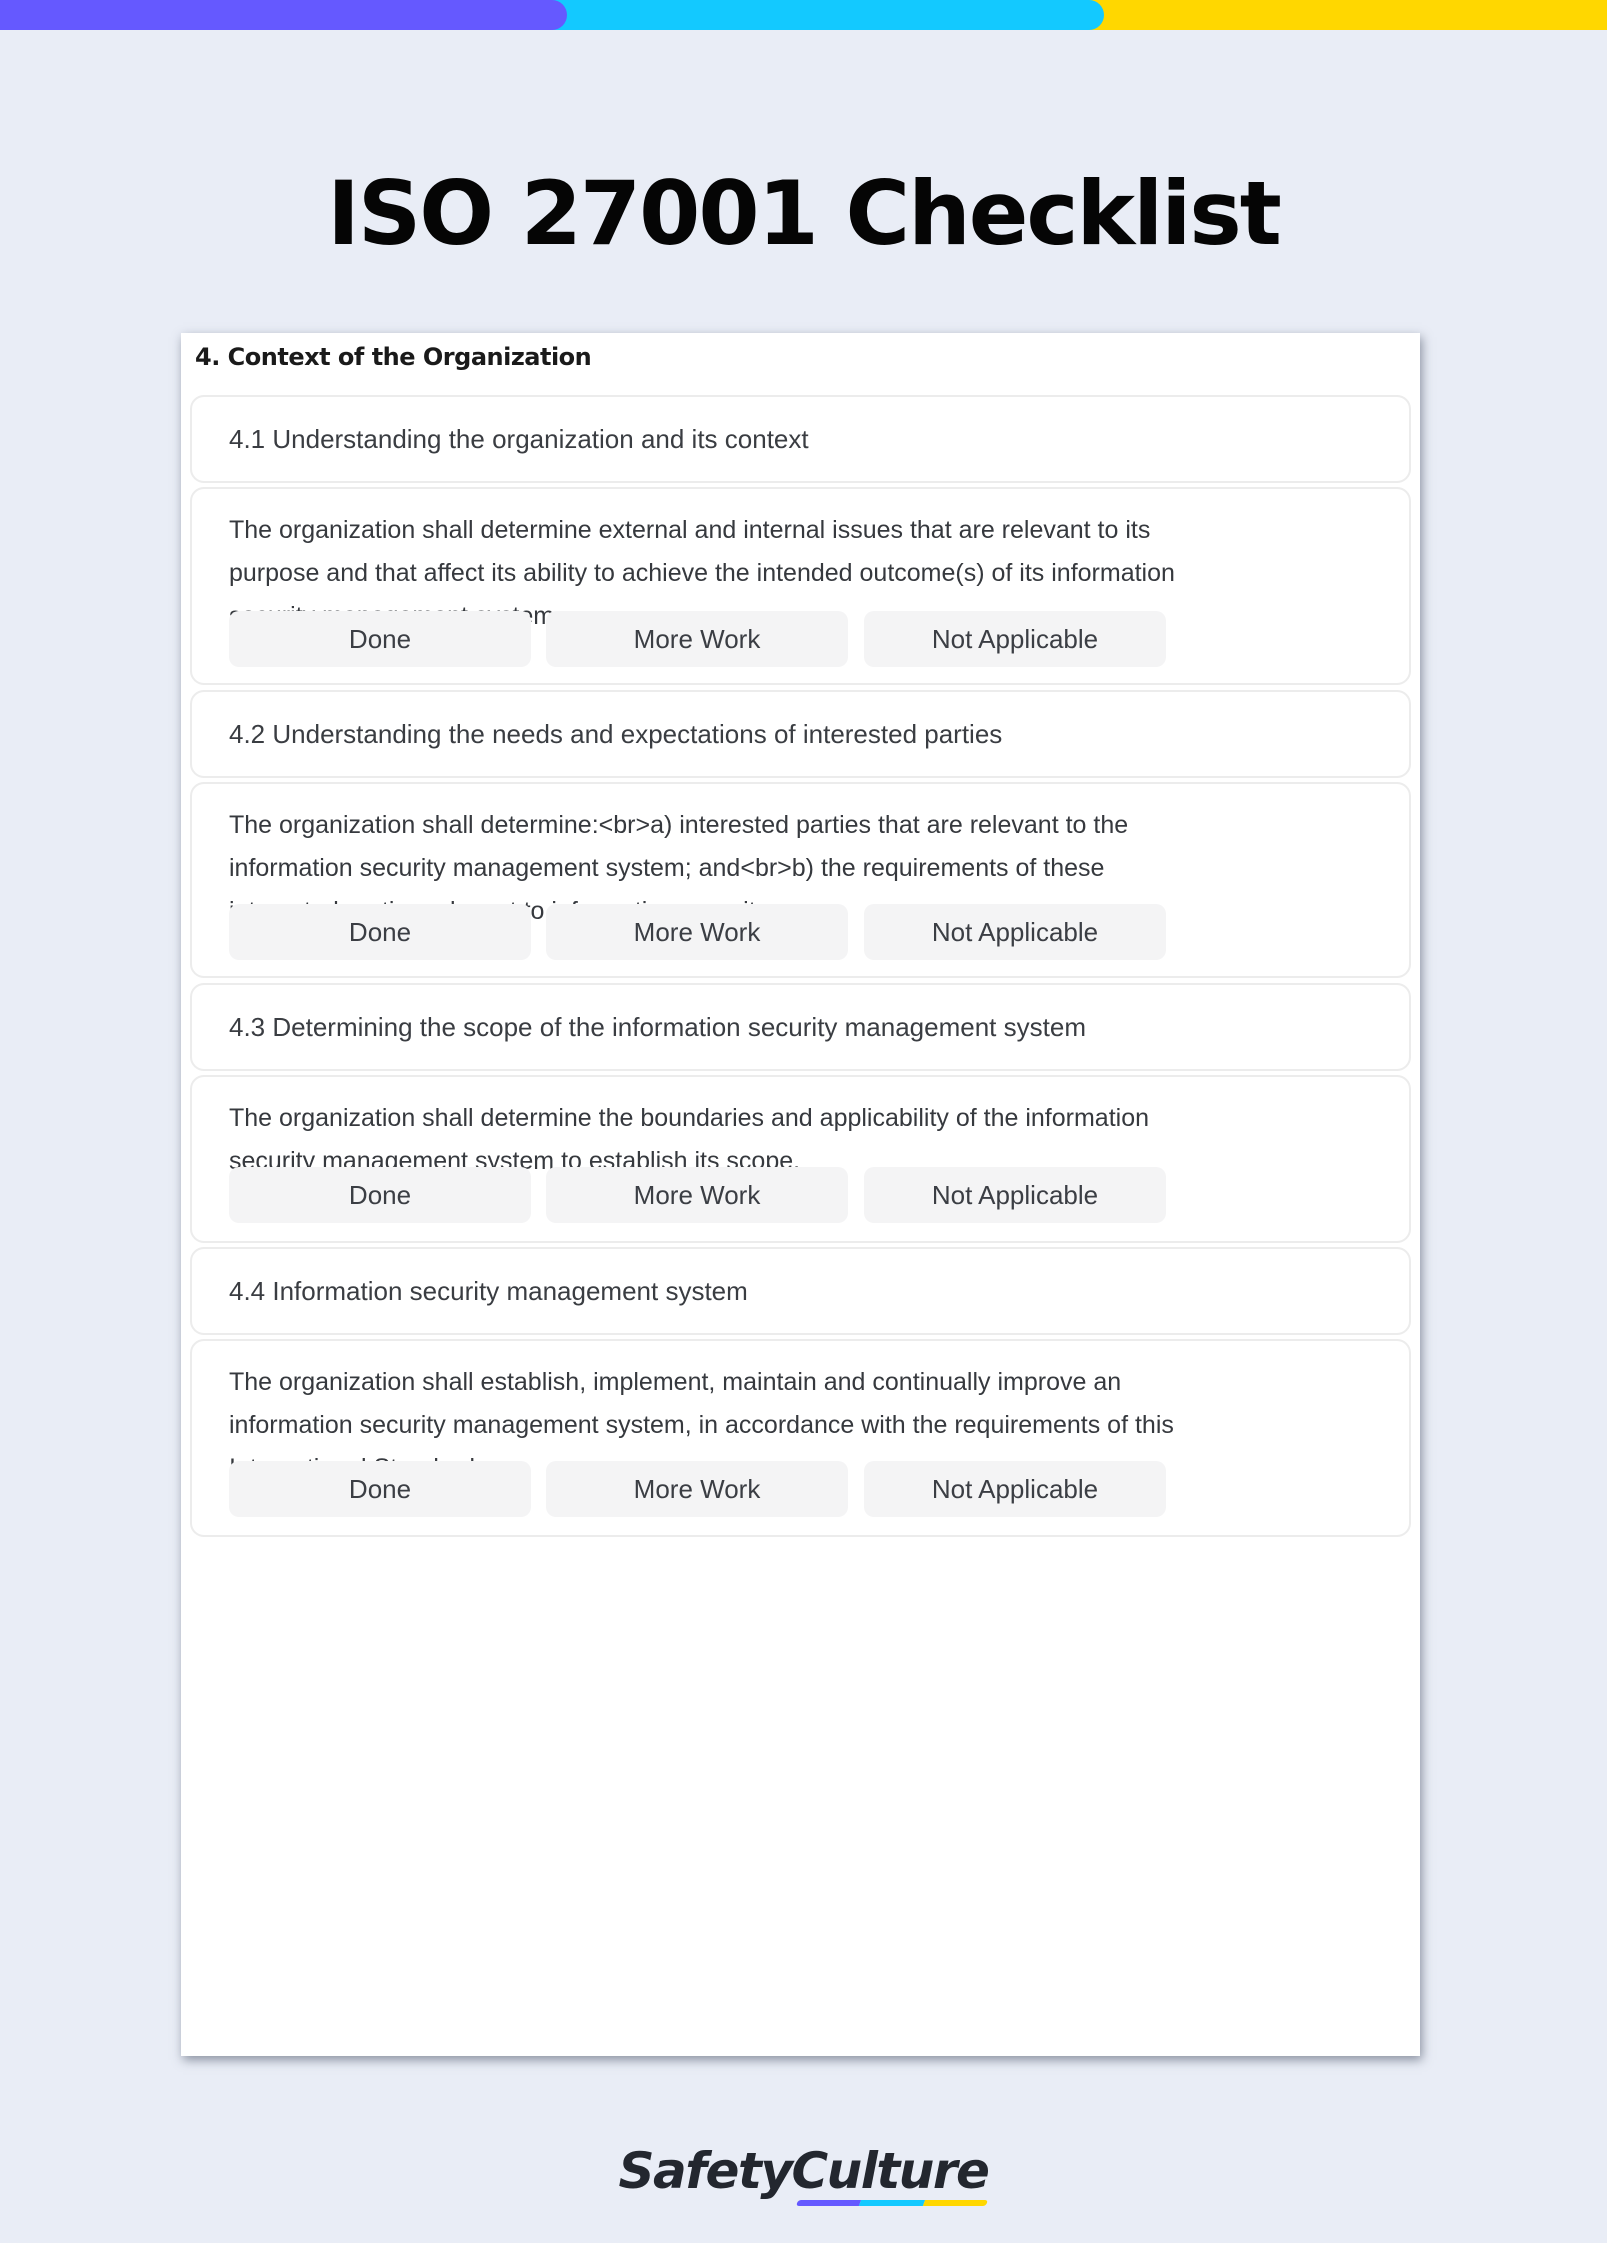  Describe the element at coordinates (822, 15) in the screenshot. I see `stripe-cyan` at that location.